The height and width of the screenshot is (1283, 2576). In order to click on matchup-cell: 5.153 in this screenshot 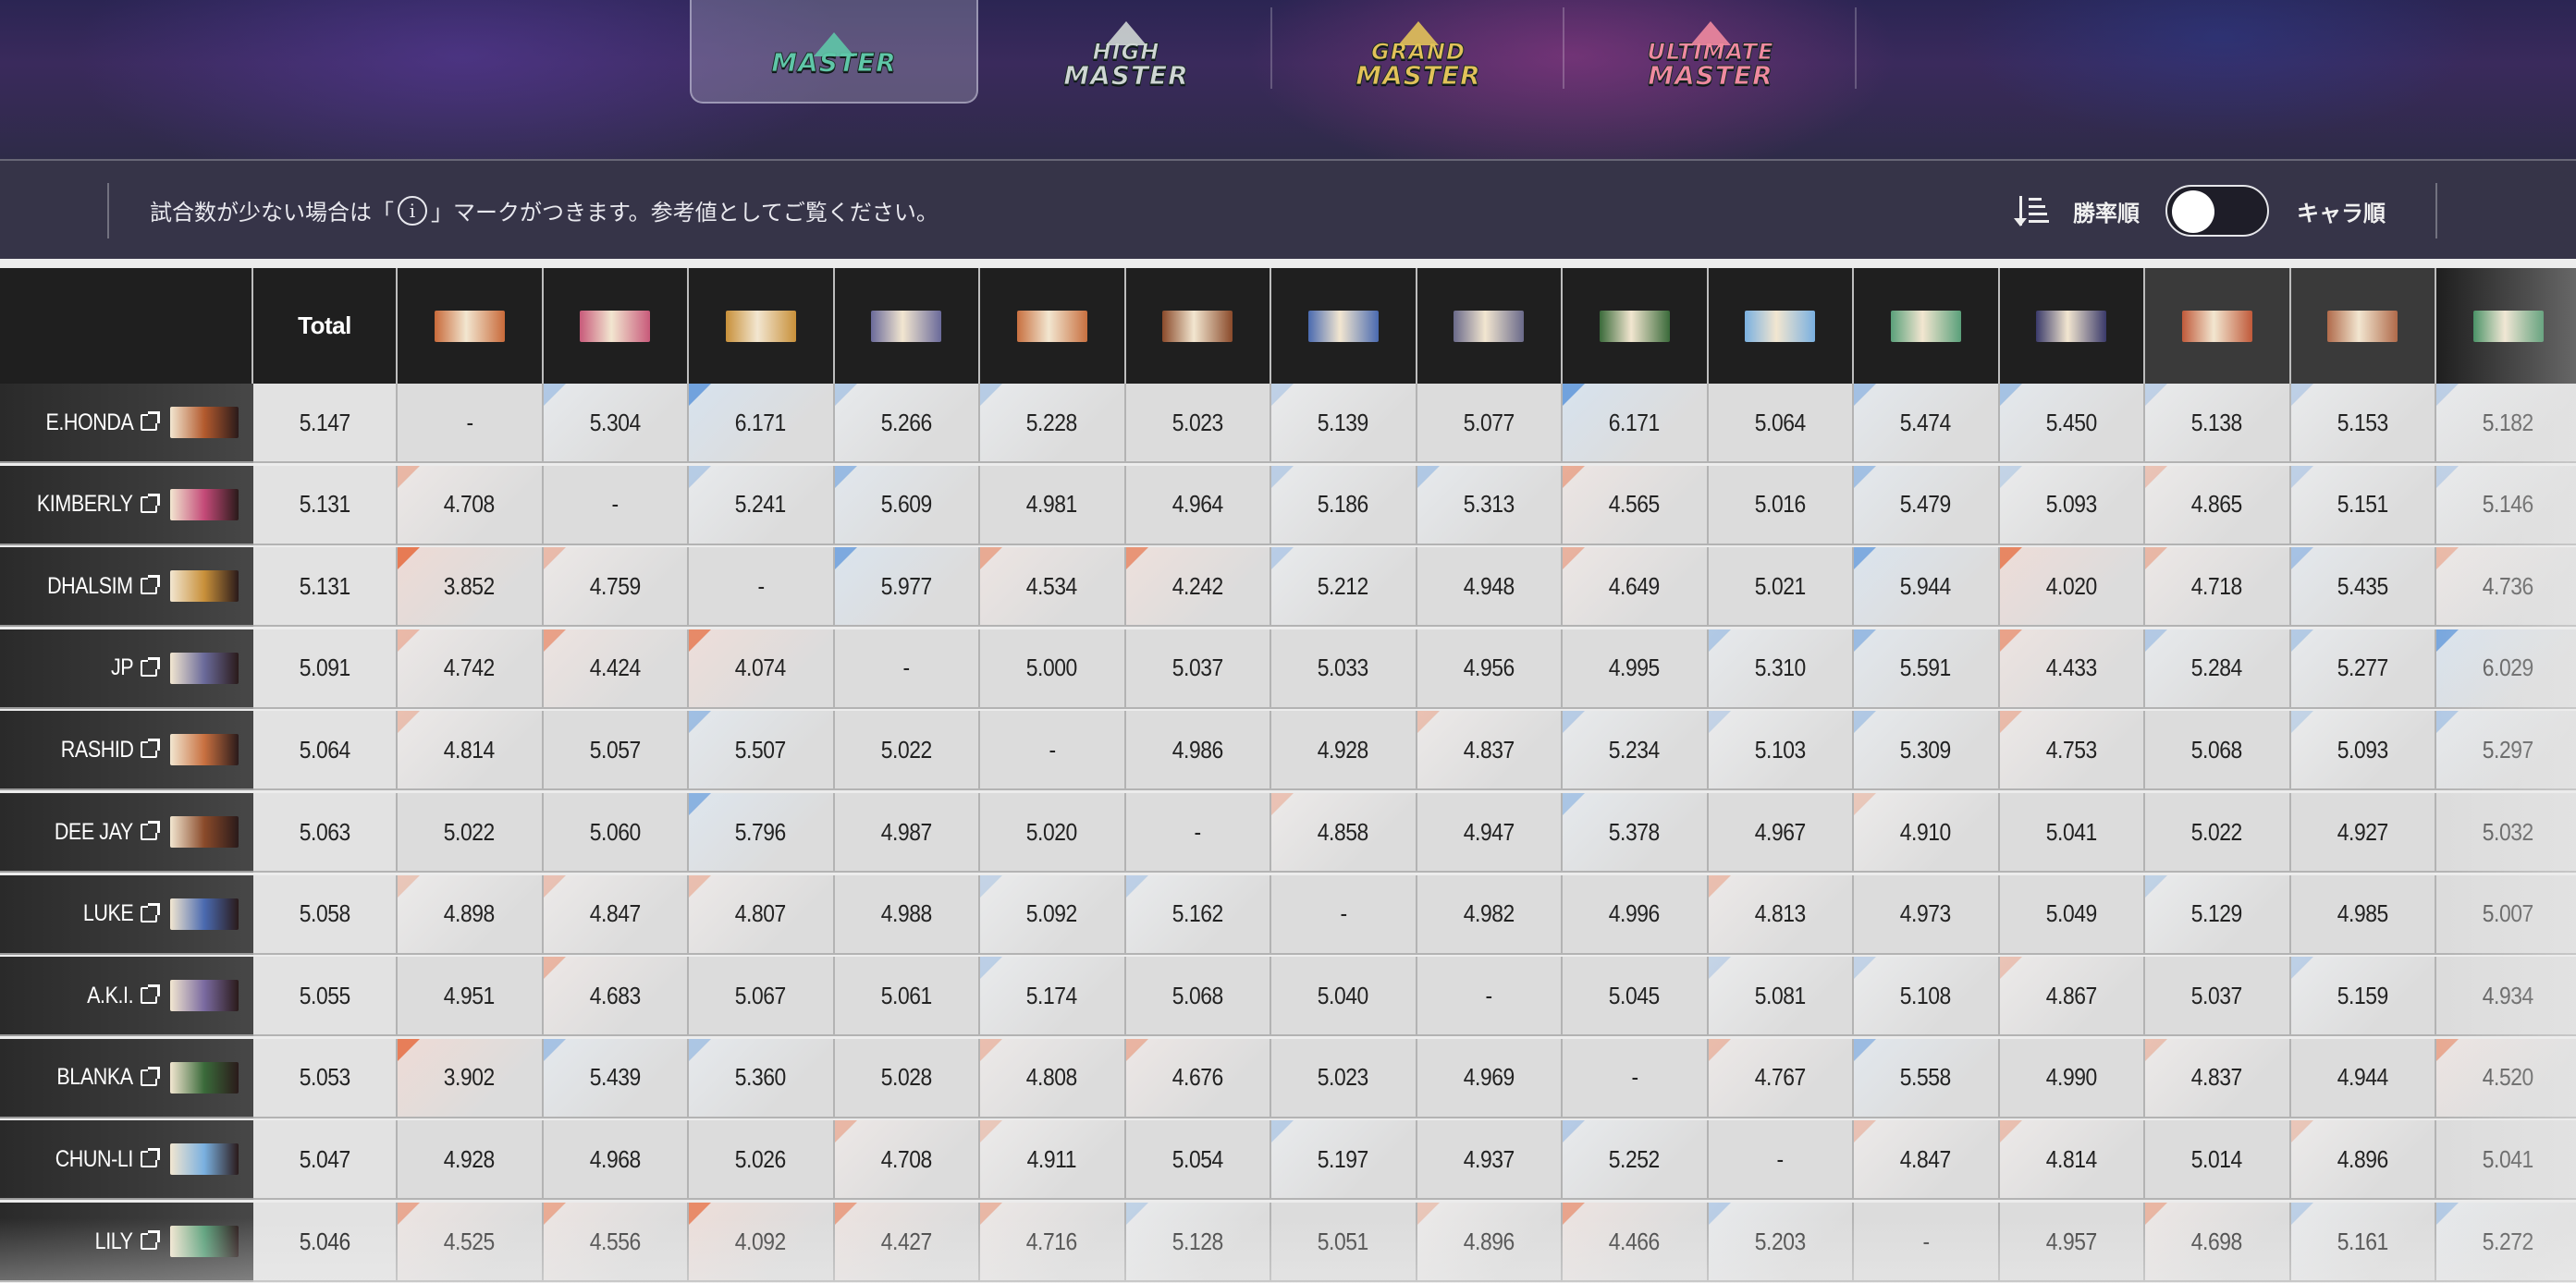, I will do `click(2363, 423)`.